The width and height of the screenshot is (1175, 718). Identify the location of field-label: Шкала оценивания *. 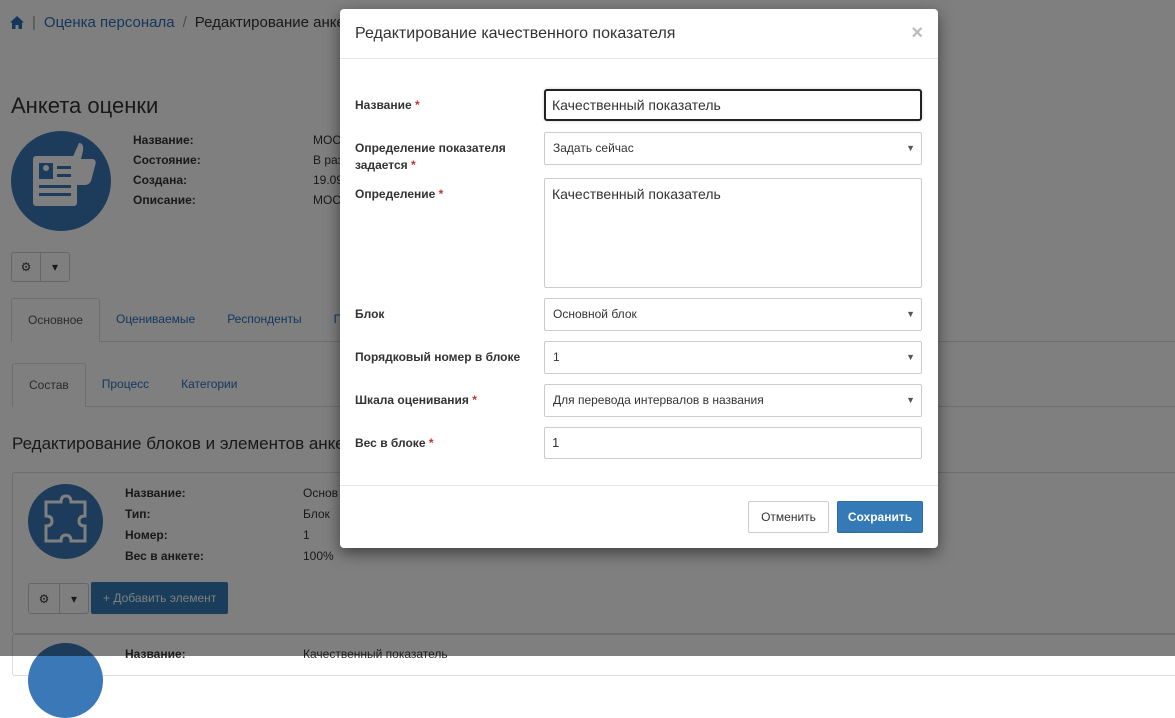
(416, 400).